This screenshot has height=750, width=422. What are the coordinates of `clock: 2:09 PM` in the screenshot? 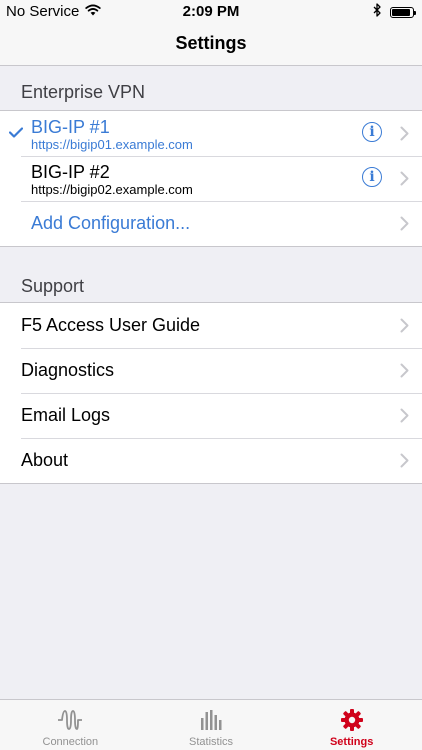 It's located at (211, 11).